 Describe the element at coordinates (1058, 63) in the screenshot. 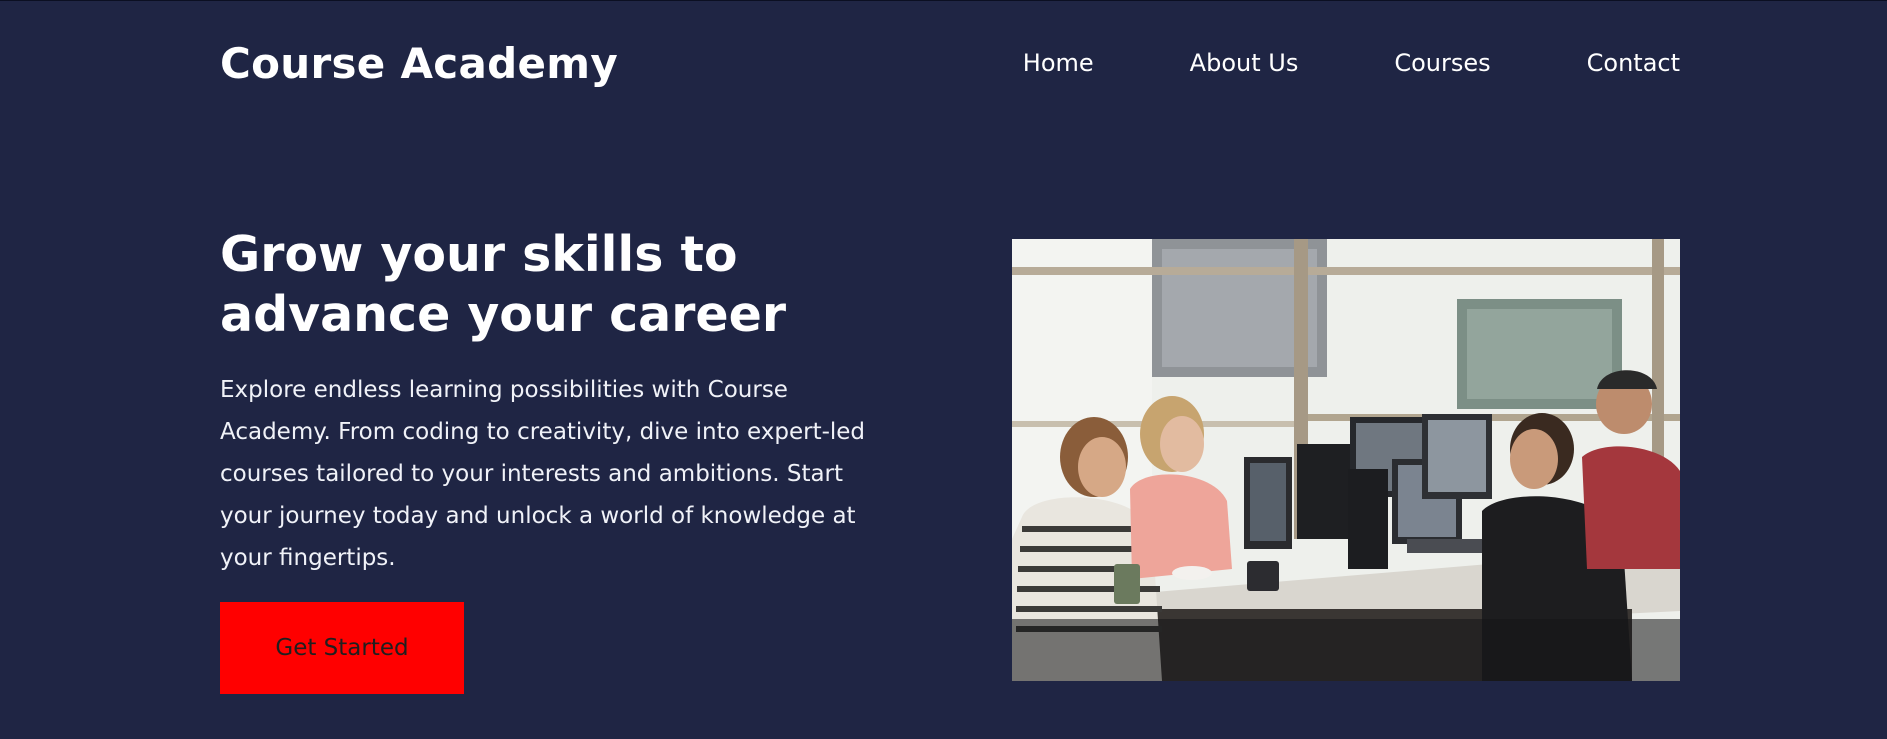

I see `nav-home-link: Home` at that location.